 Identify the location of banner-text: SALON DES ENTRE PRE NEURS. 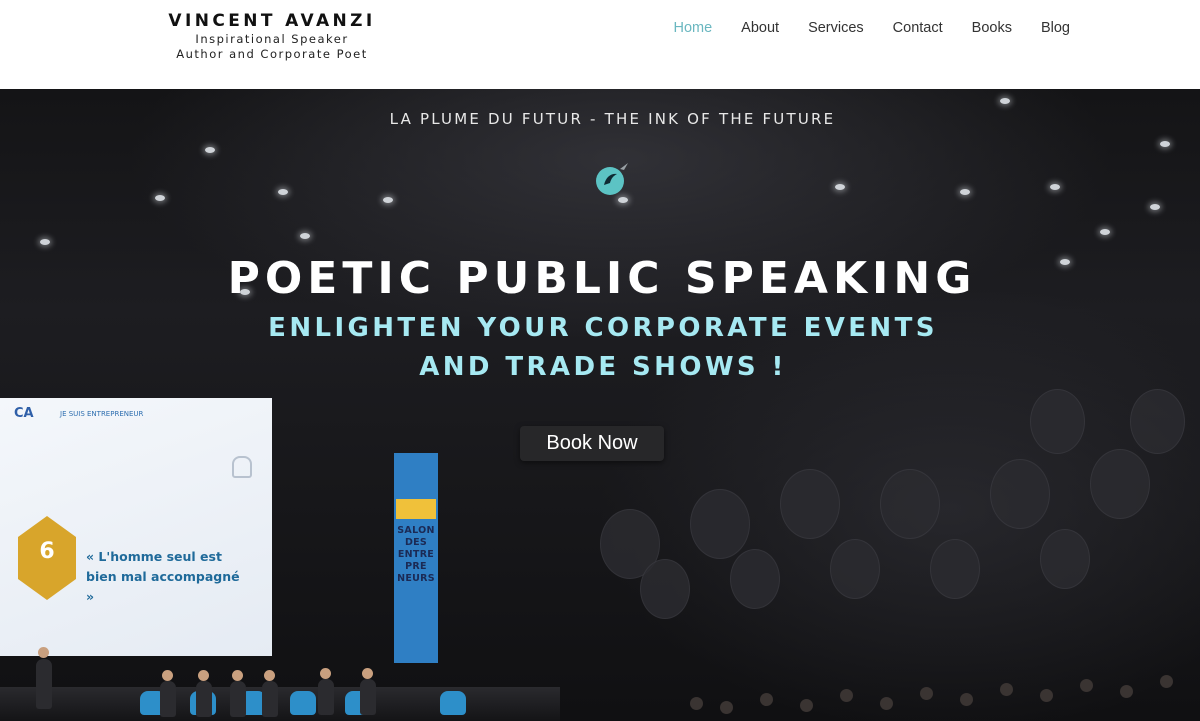
(416, 554).